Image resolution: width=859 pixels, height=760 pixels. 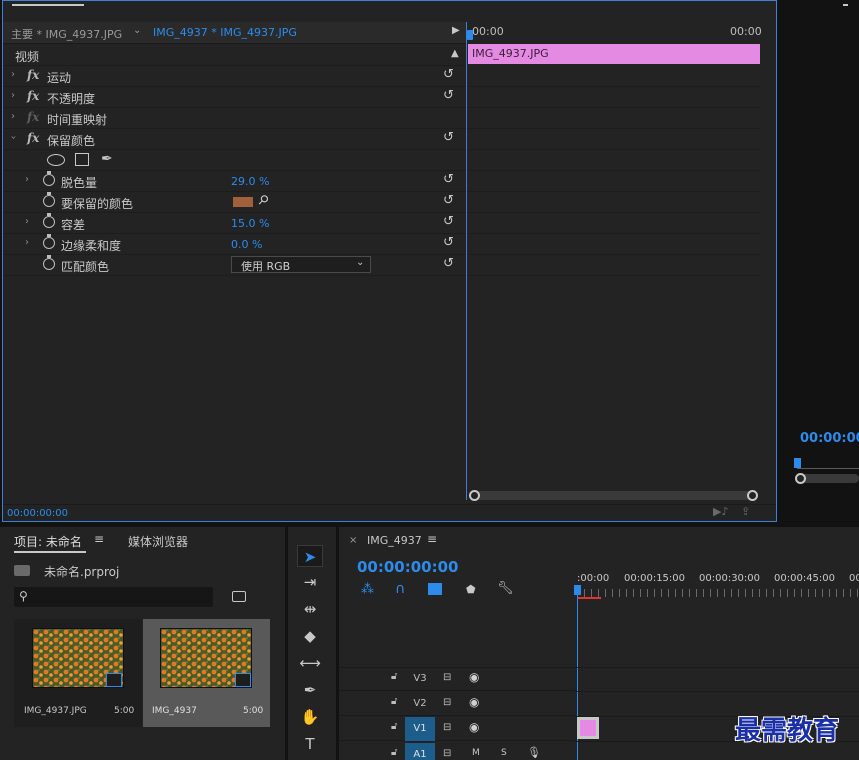 What do you see at coordinates (614, 54) in the screenshot?
I see `fx-clip-bar: IMG_4937.JPG` at bounding box center [614, 54].